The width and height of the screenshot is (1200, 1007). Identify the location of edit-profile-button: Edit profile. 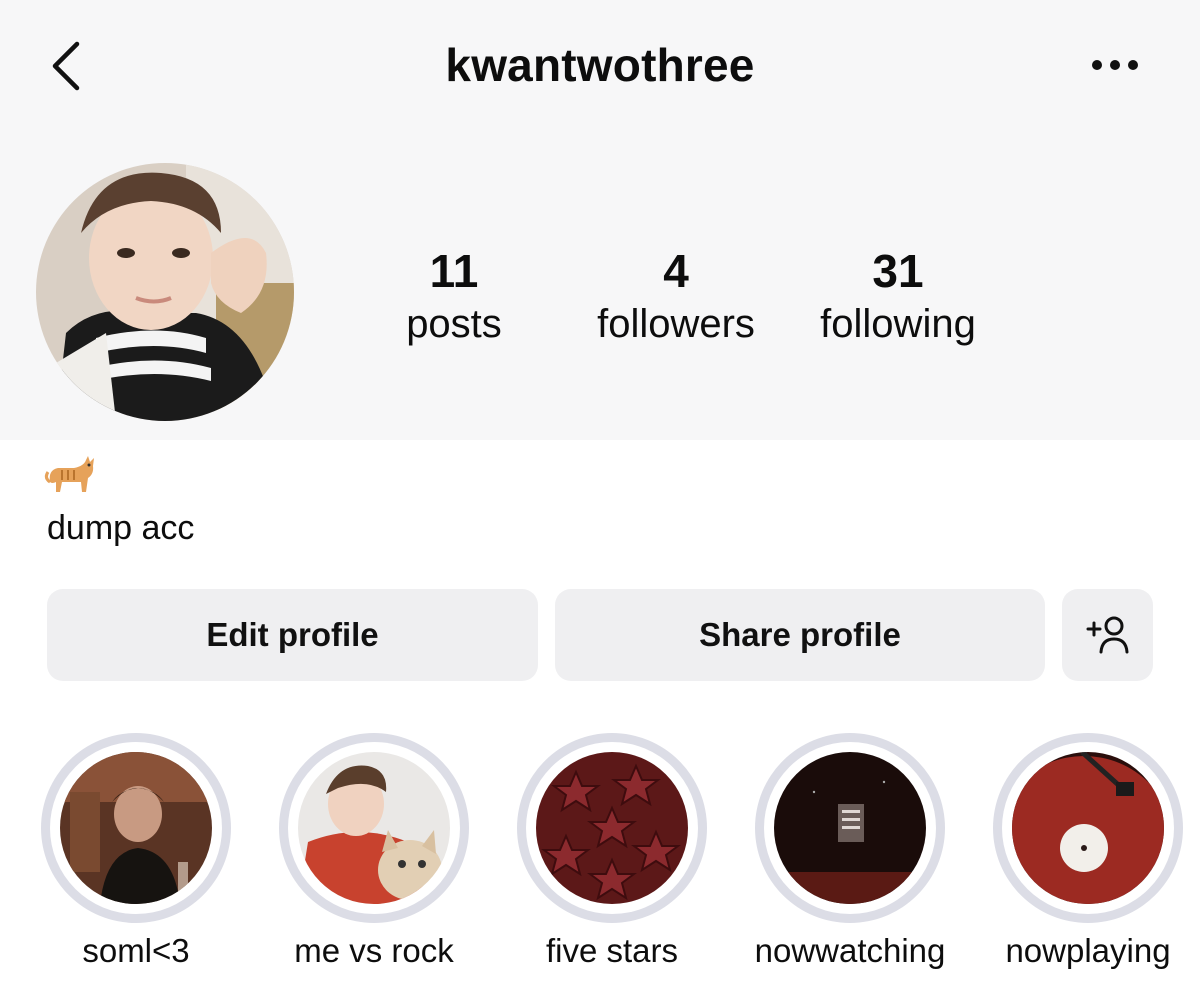
(292, 635).